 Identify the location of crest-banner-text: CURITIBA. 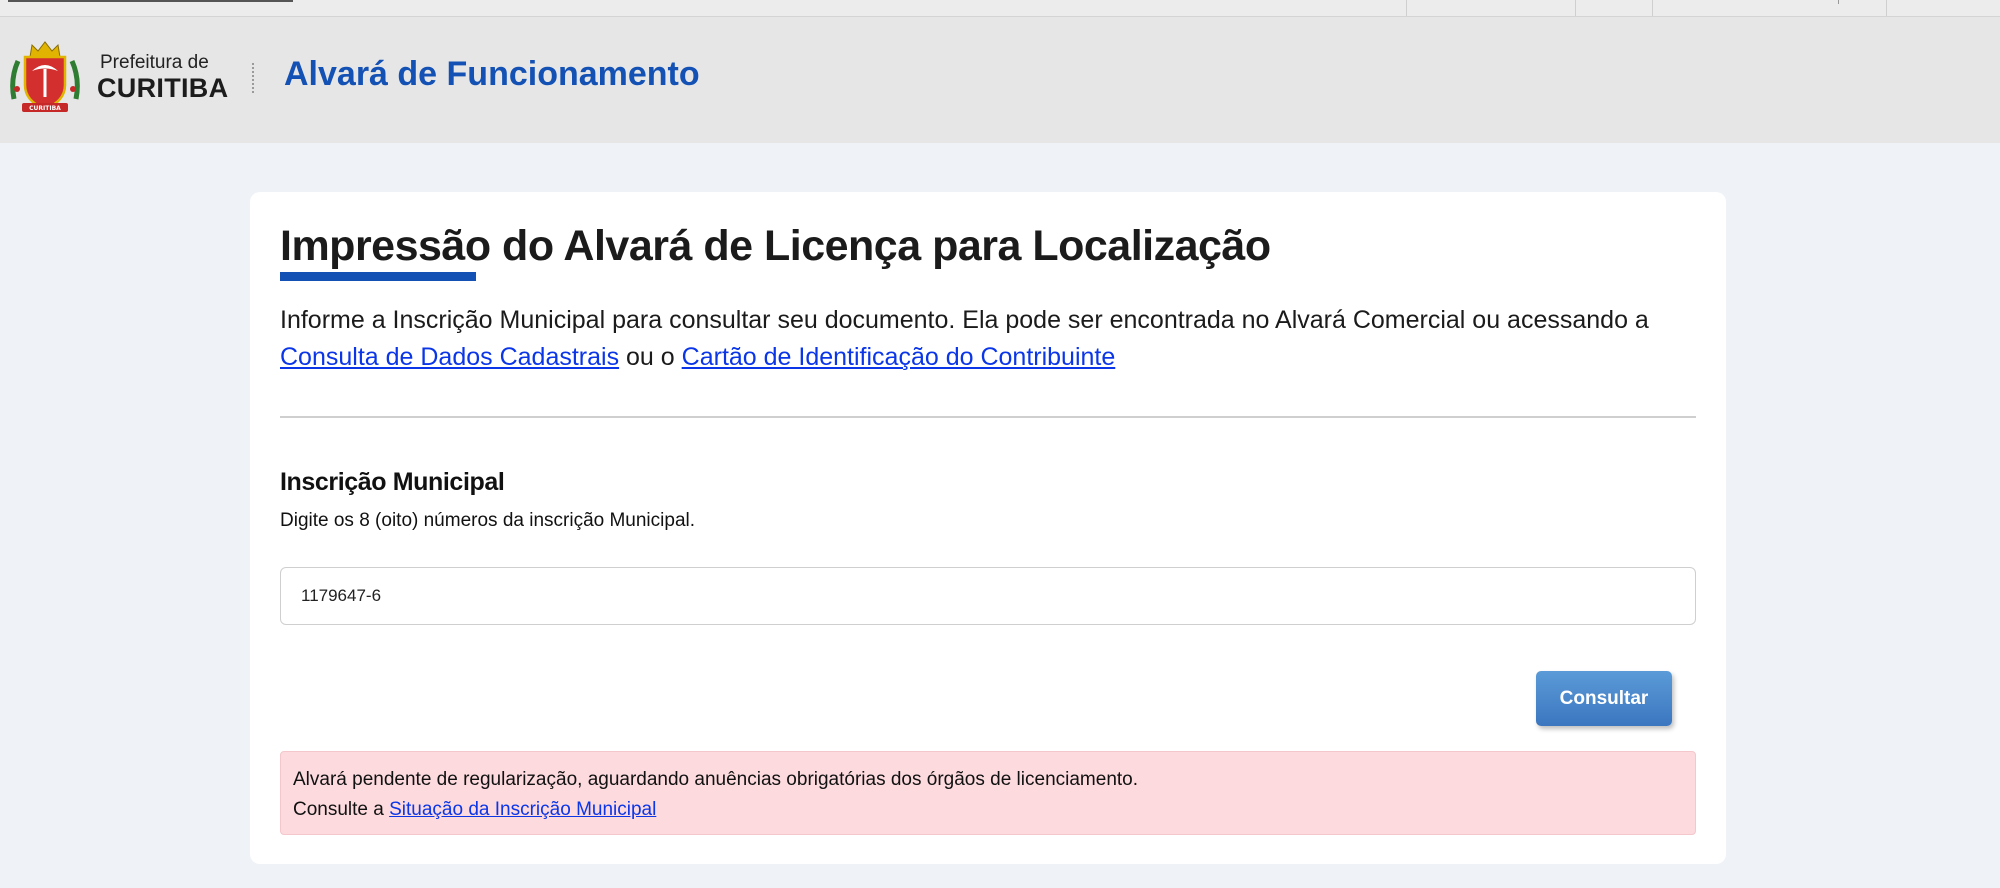
(45, 108).